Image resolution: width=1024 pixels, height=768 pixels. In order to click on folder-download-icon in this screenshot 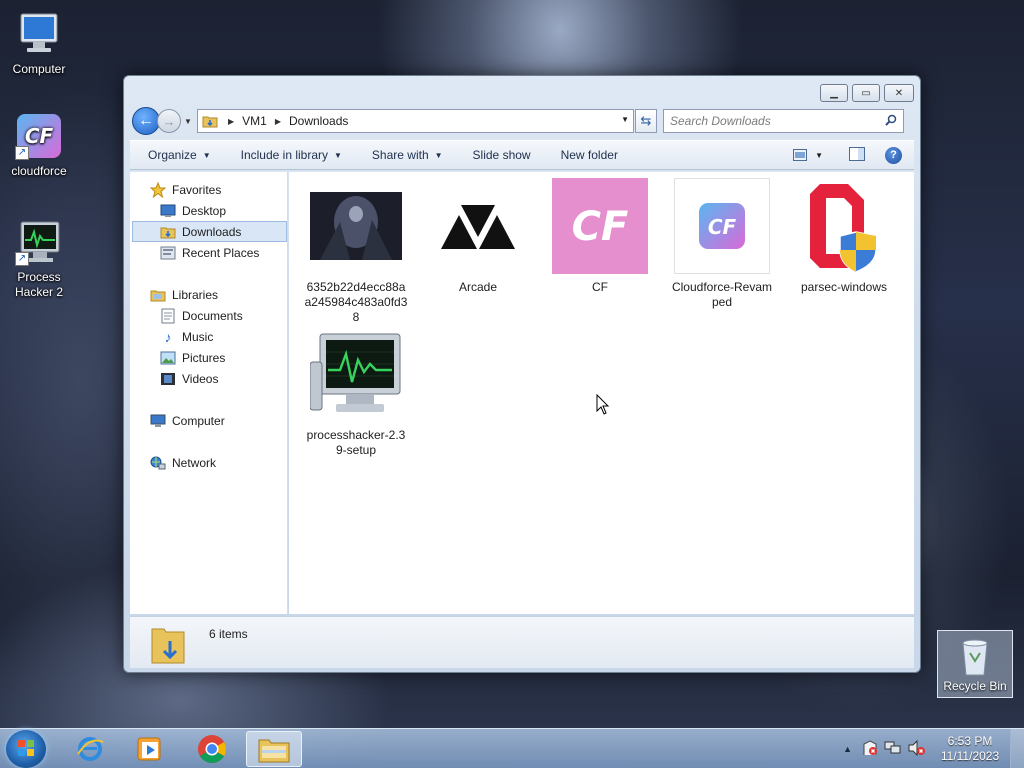, I will do `click(168, 645)`.